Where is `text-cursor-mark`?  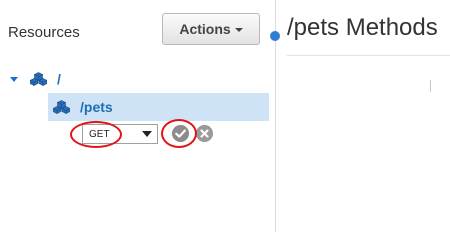 text-cursor-mark is located at coordinates (430, 86).